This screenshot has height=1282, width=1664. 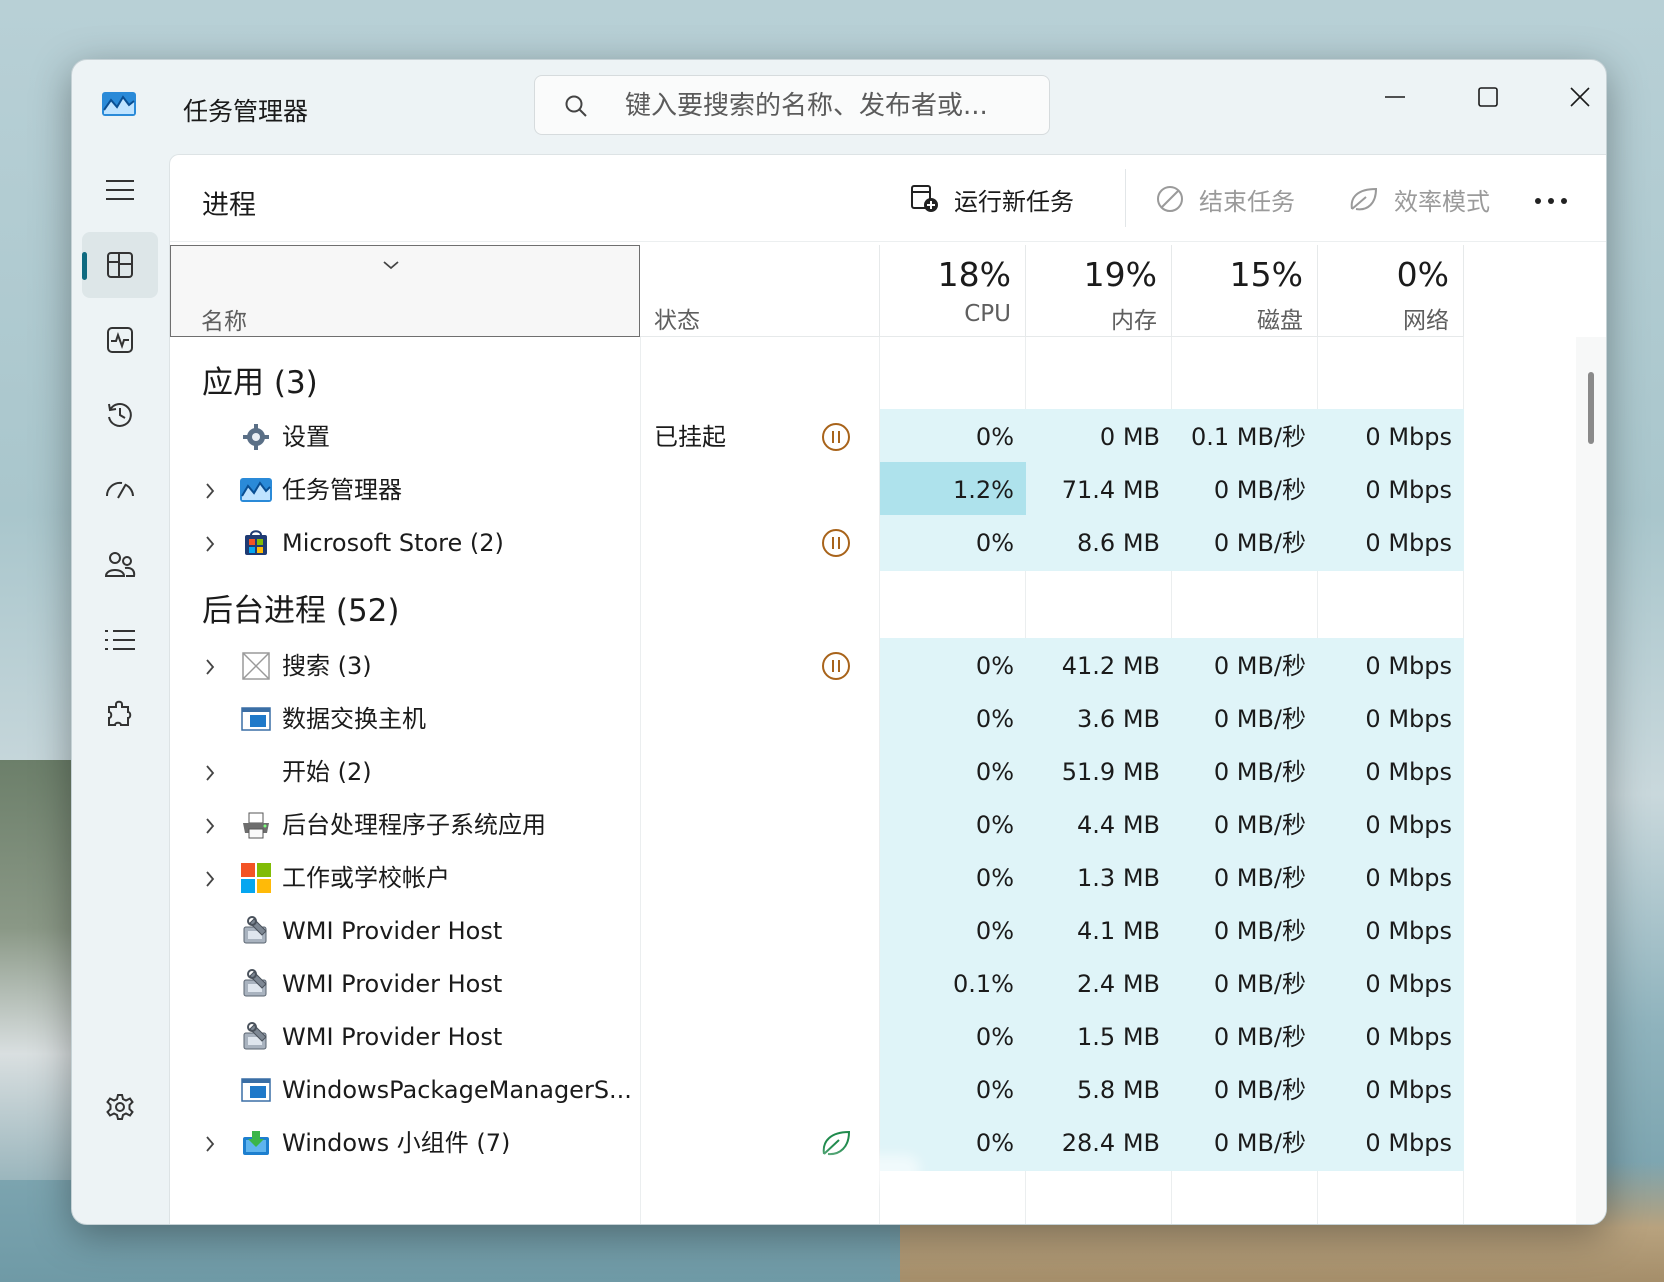 What do you see at coordinates (1442, 201) in the screenshot?
I see `efficiency-mode-label: 效率模式` at bounding box center [1442, 201].